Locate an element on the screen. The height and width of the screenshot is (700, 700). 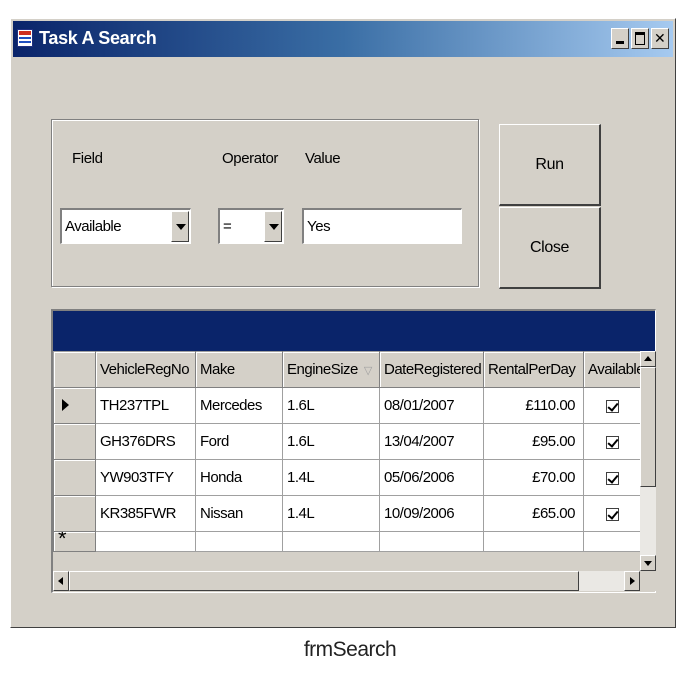
cell-dateregistered: 10/09/2006 is located at coordinates (431, 513).